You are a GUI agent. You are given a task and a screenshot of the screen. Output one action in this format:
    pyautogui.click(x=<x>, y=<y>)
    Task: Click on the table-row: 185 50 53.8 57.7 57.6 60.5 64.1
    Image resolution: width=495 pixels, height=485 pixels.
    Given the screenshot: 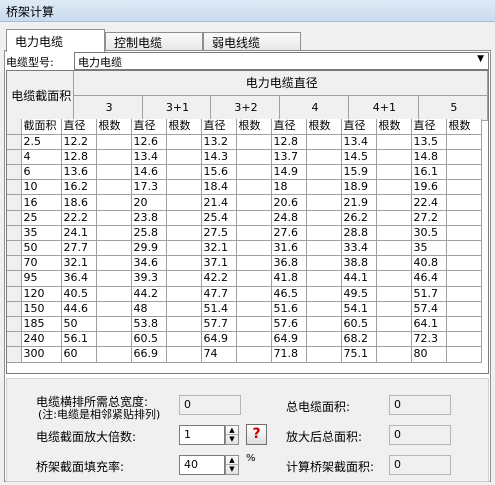 What is the action you would take?
    pyautogui.click(x=244, y=324)
    